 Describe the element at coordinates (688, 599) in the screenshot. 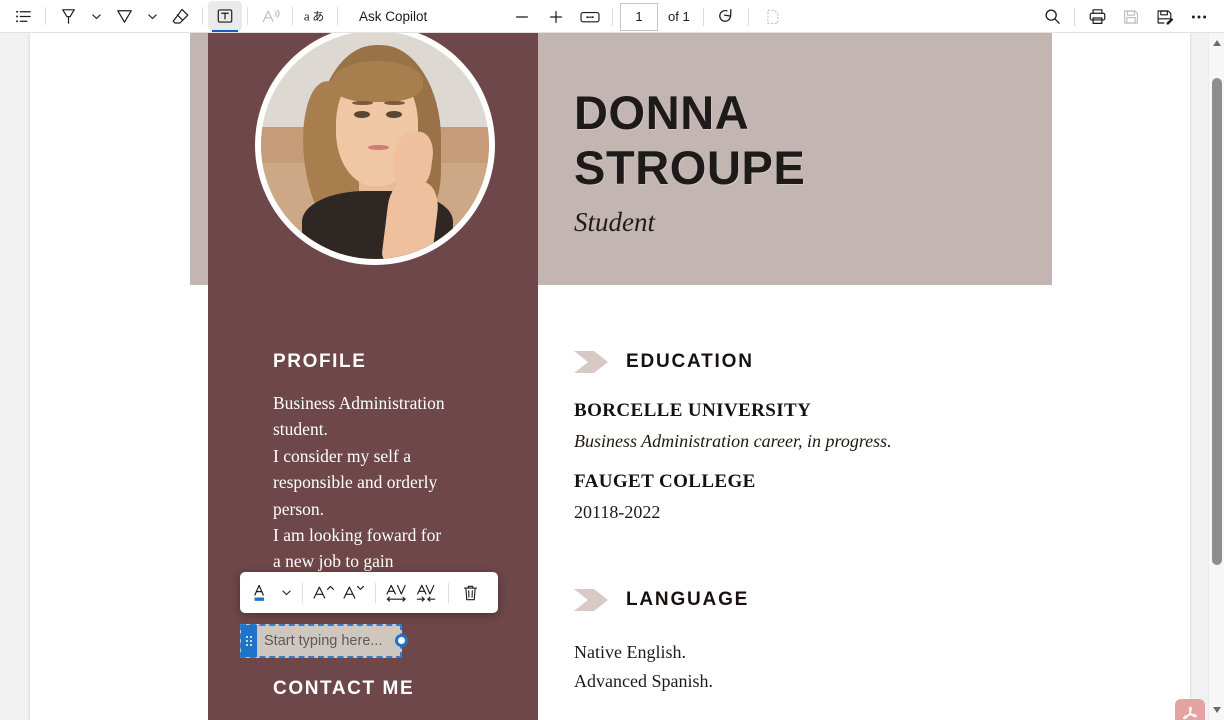

I see `language-heading: LANGUAGE` at that location.